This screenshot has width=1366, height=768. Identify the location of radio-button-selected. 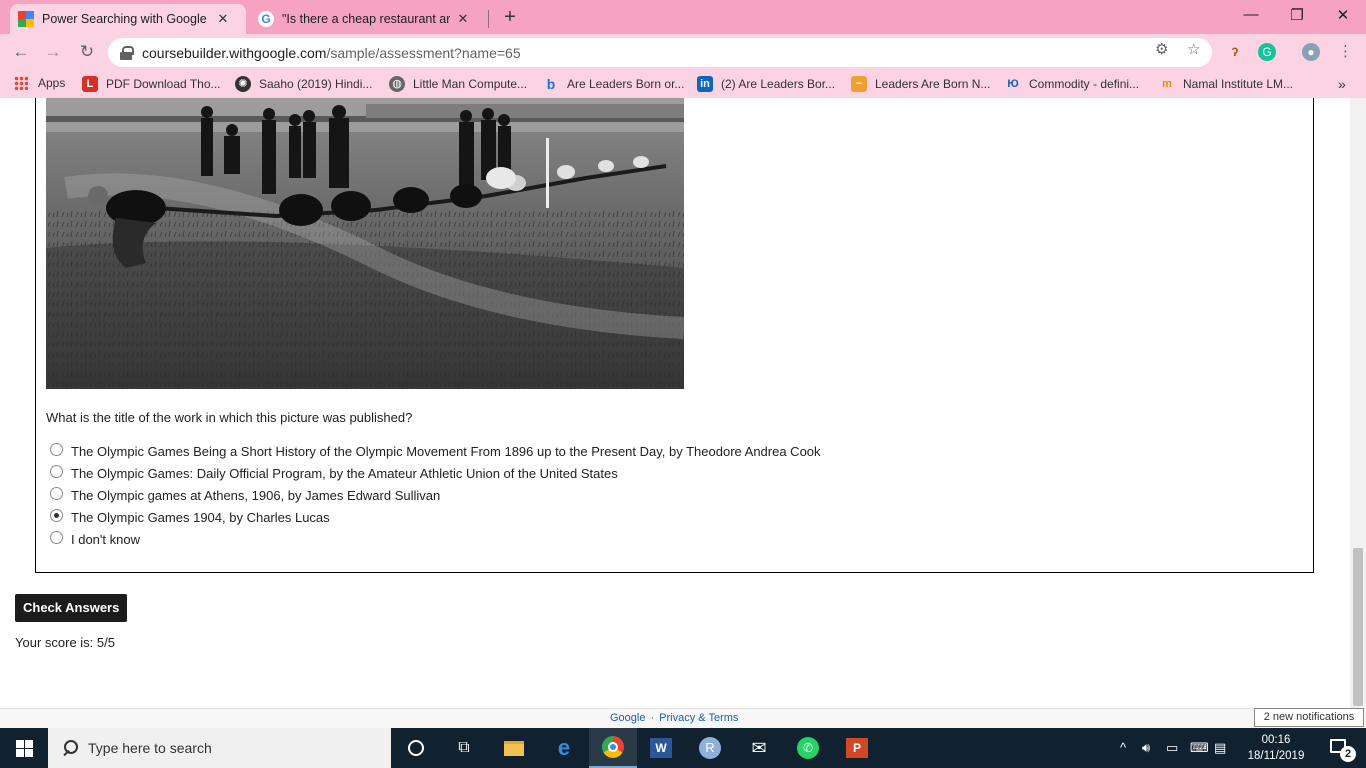
(56, 515).